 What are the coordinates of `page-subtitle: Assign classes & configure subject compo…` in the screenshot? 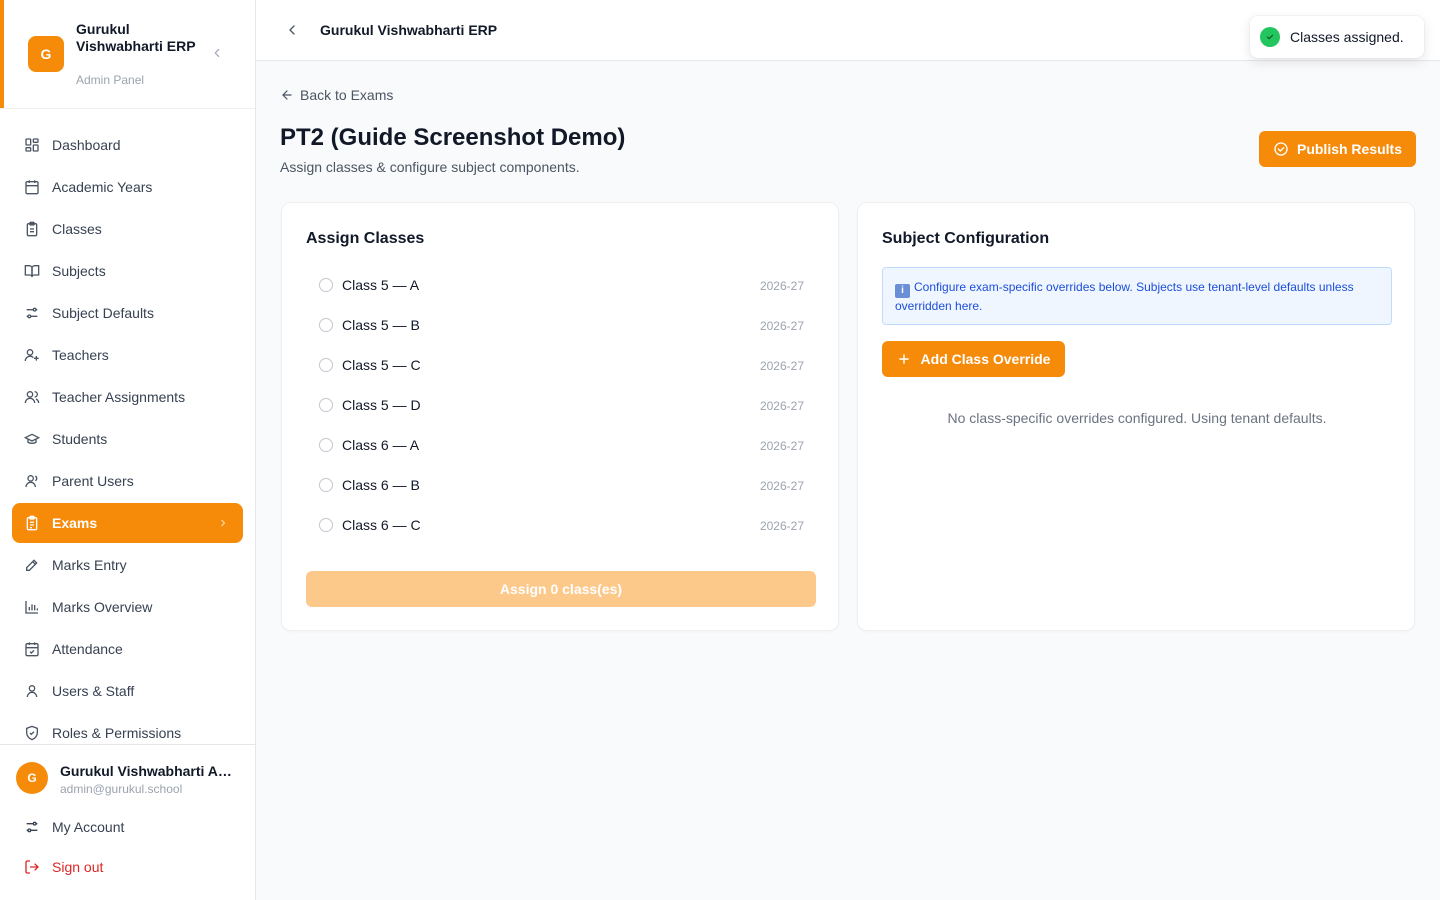 It's located at (430, 167).